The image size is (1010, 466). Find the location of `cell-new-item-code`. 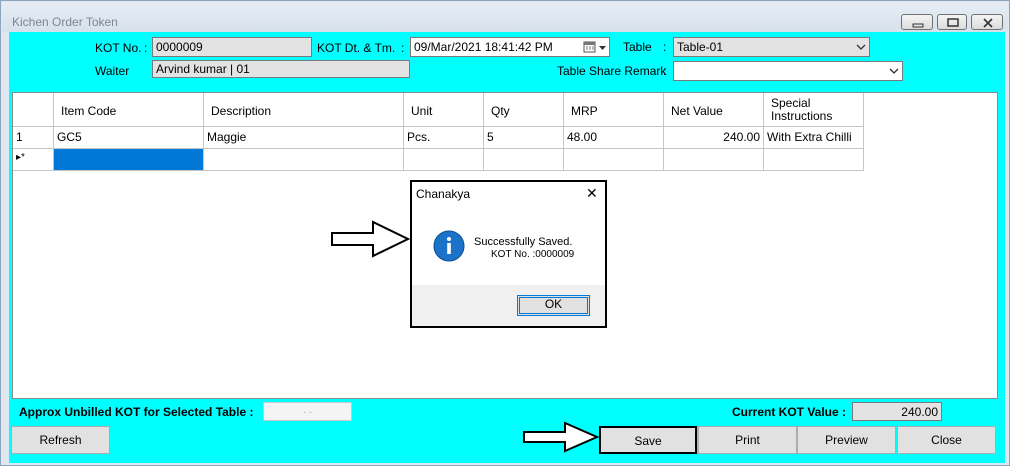

cell-new-item-code is located at coordinates (129, 160).